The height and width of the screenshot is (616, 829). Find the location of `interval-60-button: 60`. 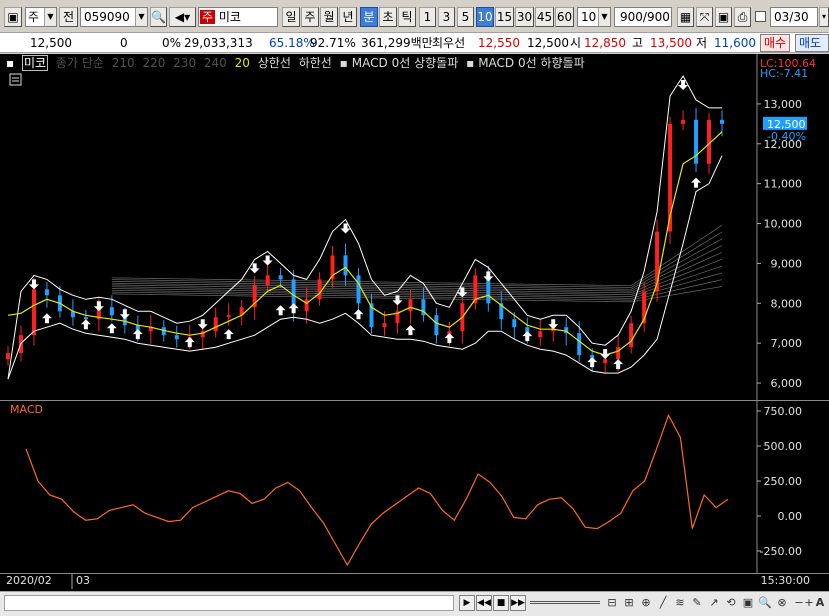

interval-60-button: 60 is located at coordinates (564, 17).